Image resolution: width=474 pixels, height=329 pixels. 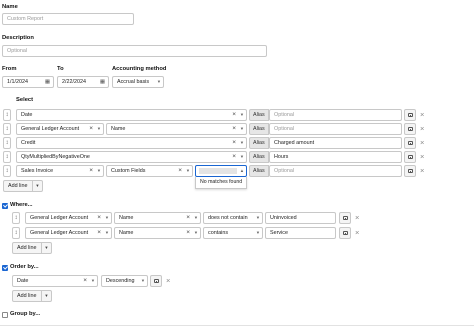 What do you see at coordinates (17, 82) in the screenshot?
I see `from-date-value: 1/1/2024` at bounding box center [17, 82].